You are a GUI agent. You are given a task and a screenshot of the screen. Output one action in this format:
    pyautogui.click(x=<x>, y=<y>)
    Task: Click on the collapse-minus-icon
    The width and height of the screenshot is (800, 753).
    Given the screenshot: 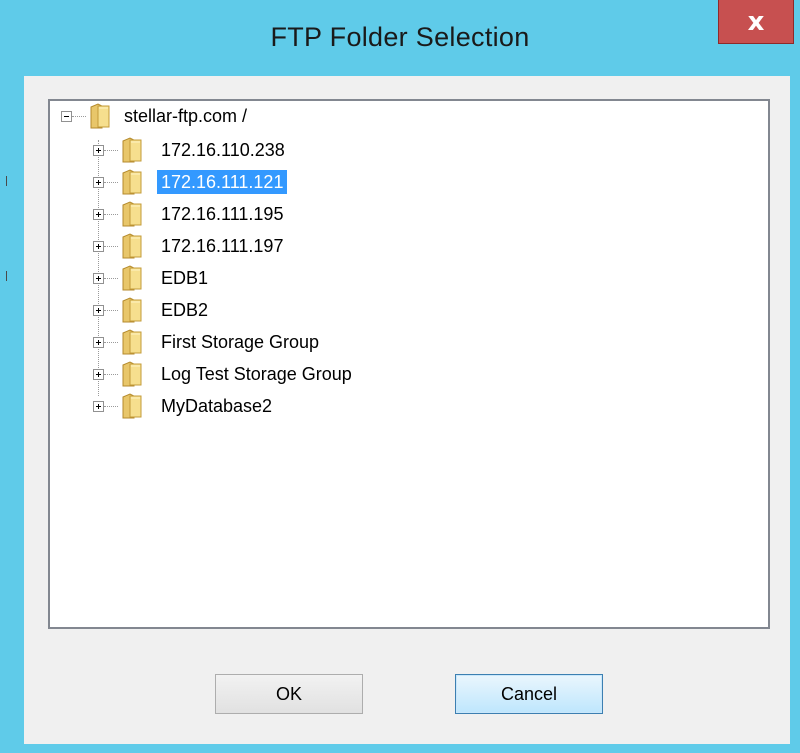 What is the action you would take?
    pyautogui.click(x=66, y=116)
    